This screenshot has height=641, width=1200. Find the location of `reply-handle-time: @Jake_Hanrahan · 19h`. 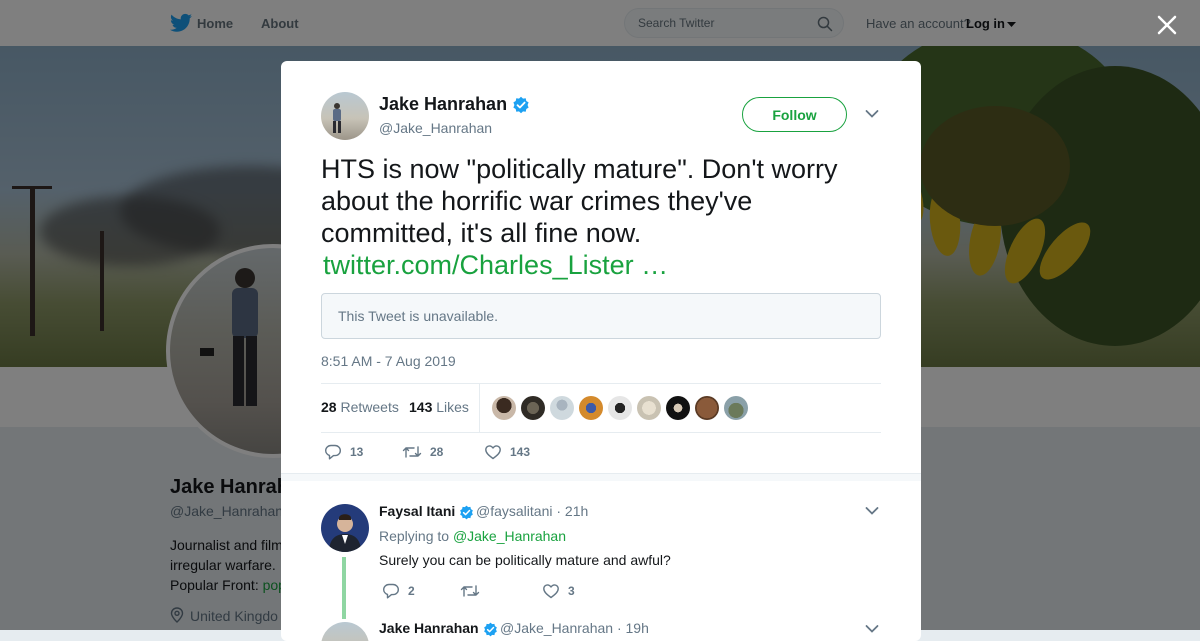

reply-handle-time: @Jake_Hanrahan · 19h is located at coordinates (574, 628).